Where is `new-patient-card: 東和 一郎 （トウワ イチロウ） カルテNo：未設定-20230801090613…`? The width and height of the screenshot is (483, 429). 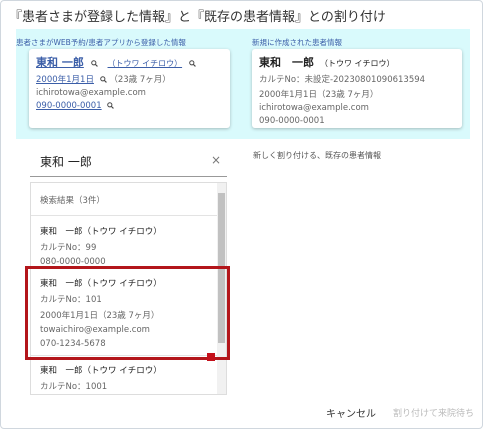
new-patient-card: 東和 一郎 （トウワ イチロウ） カルテNo：未設定-20230801090613… is located at coordinates (357, 88).